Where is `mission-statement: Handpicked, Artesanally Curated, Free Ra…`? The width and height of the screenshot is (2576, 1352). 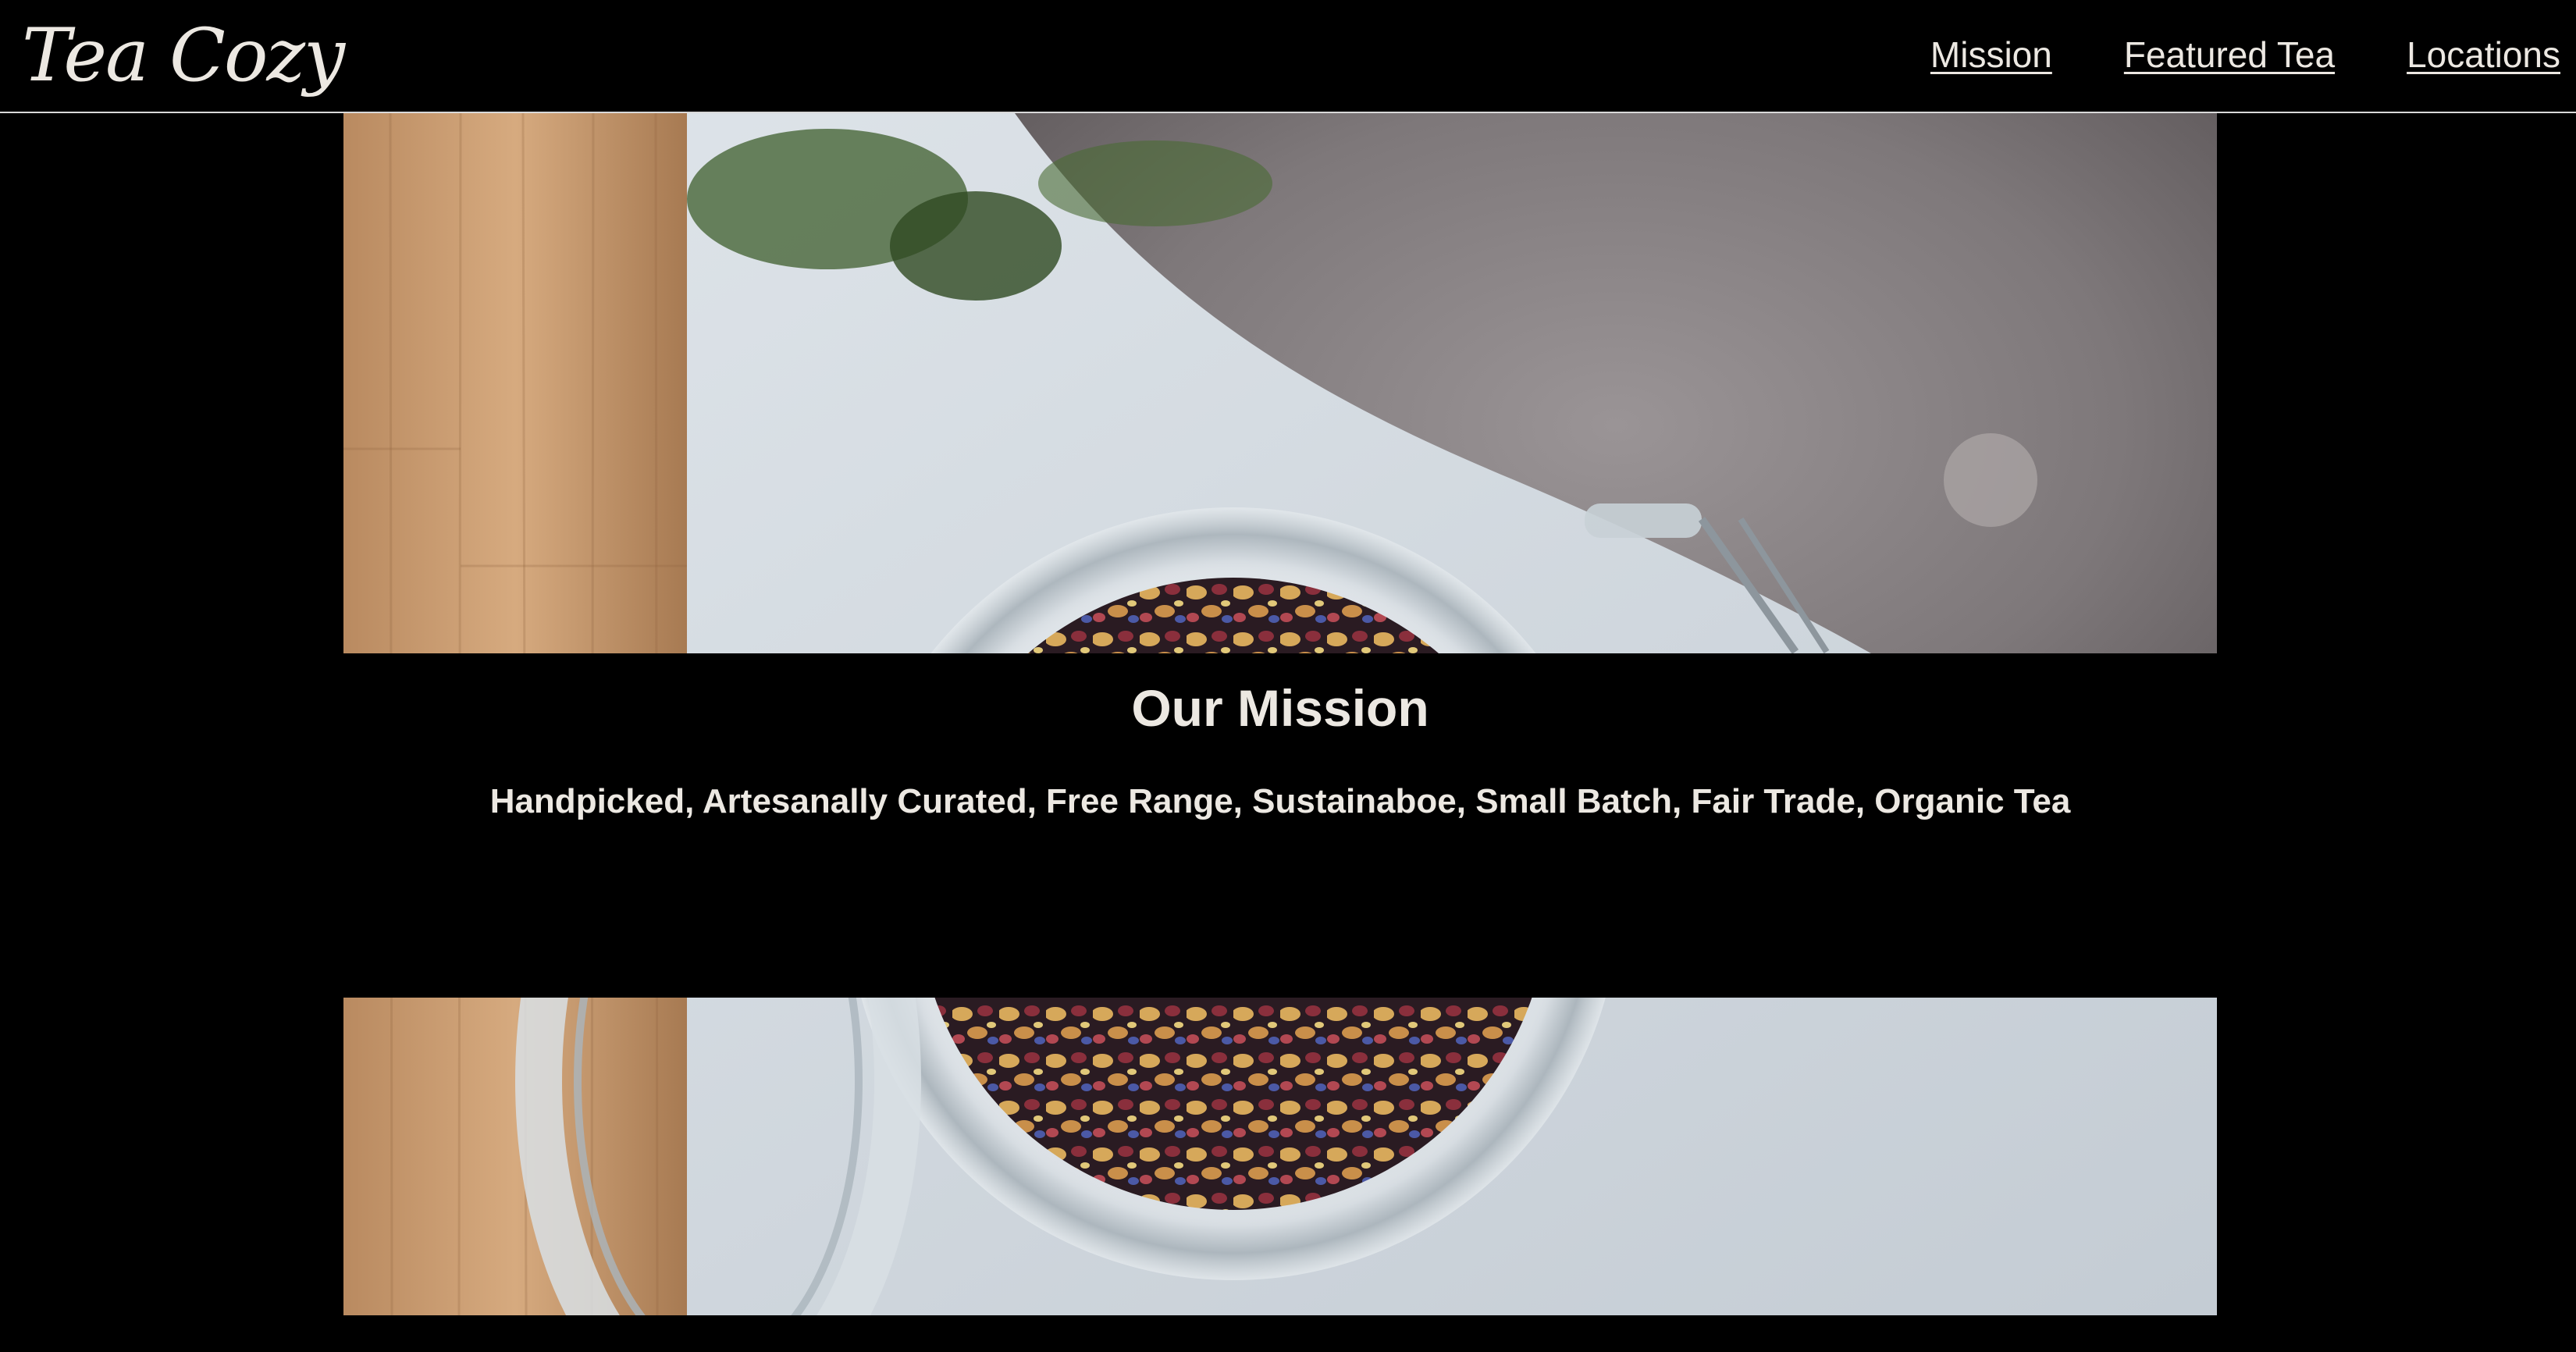 mission-statement: Handpicked, Artesanally Curated, Free Ra… is located at coordinates (1280, 801).